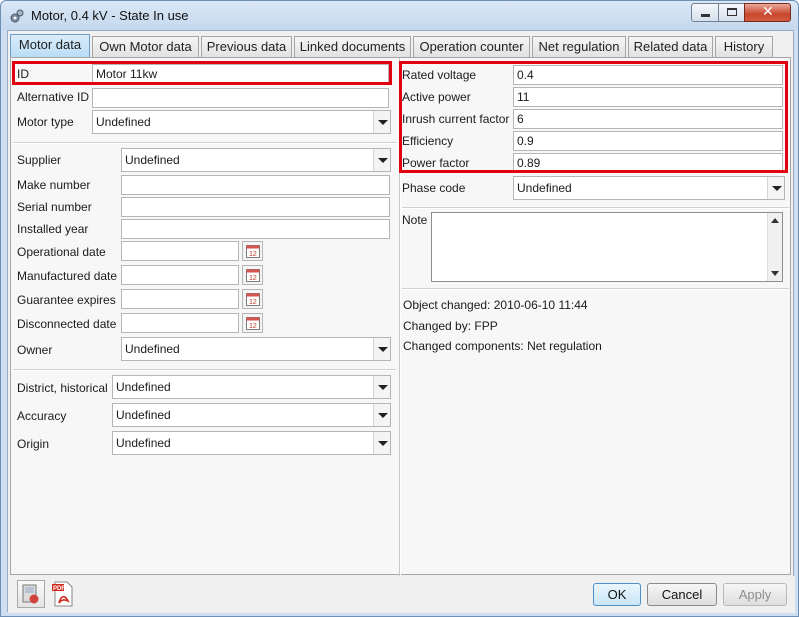 This screenshot has height=617, width=799. What do you see at coordinates (502, 346) in the screenshot?
I see `changed-components-text: Changed components: Net regulation` at bounding box center [502, 346].